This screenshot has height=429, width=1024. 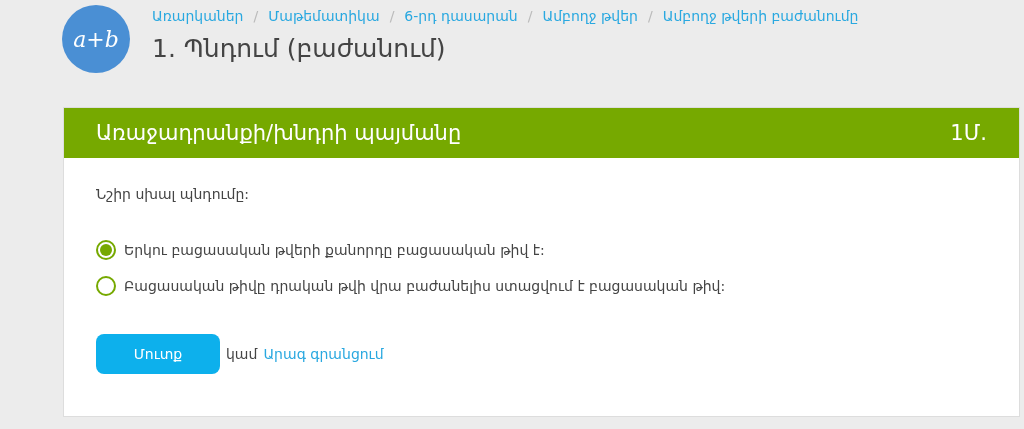 I want to click on or-text: կամ, so click(x=242, y=354).